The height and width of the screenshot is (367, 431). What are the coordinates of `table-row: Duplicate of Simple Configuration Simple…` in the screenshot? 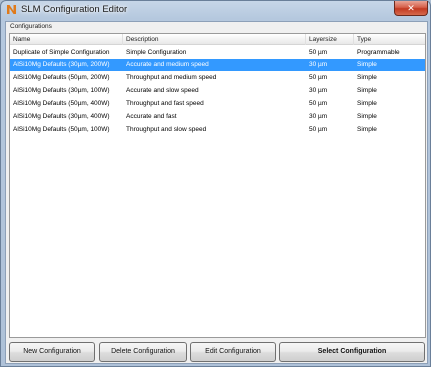 It's located at (217, 53).